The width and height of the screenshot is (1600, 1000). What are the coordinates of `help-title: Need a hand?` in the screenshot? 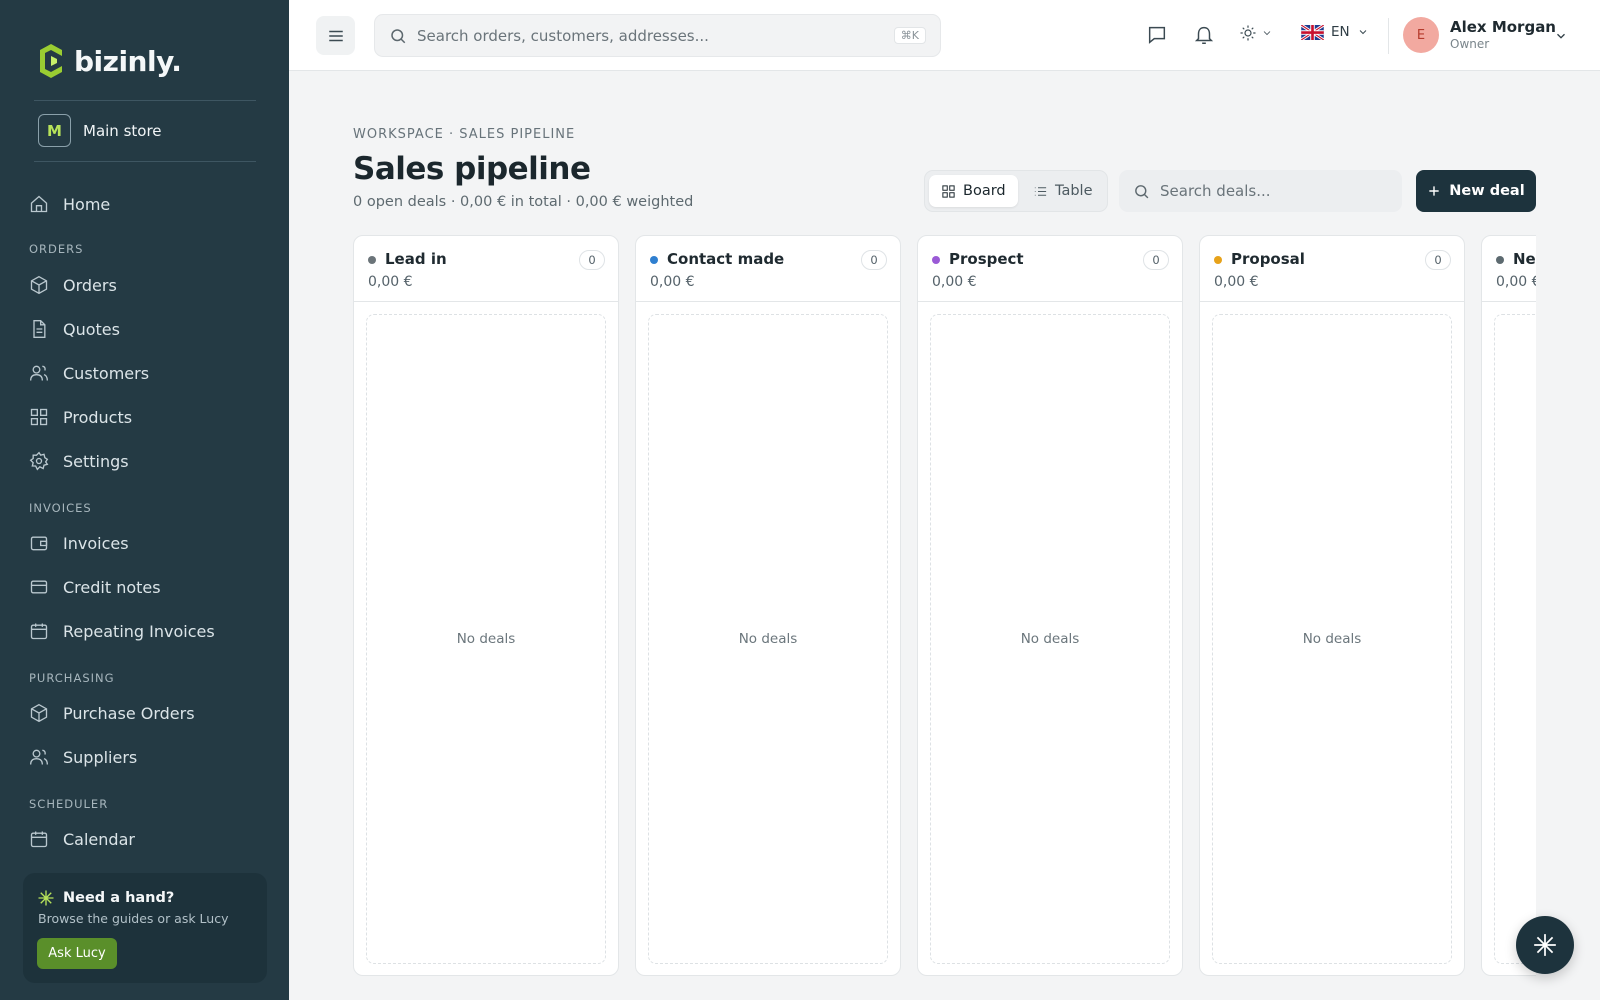 It's located at (105, 898).